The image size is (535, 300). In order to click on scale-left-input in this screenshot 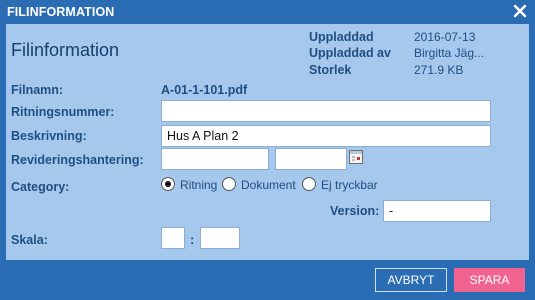, I will do `click(173, 238)`.